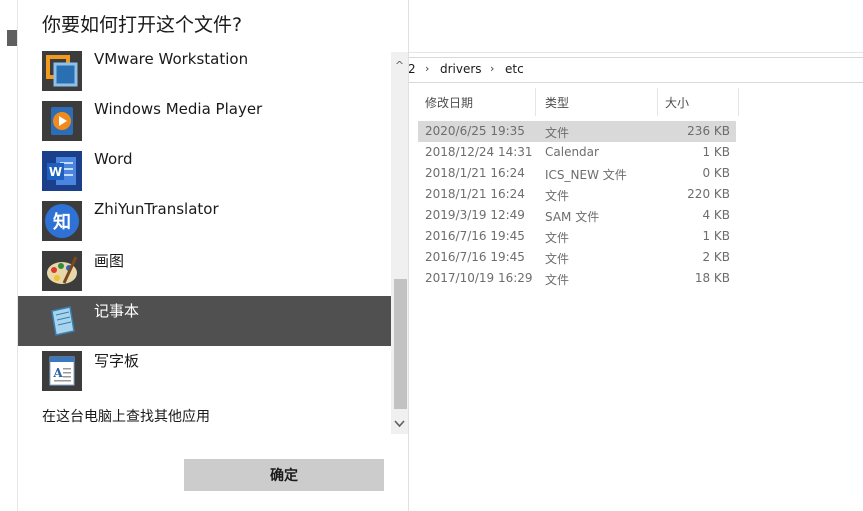 The image size is (863, 511). I want to click on media-player-icon, so click(62, 121).